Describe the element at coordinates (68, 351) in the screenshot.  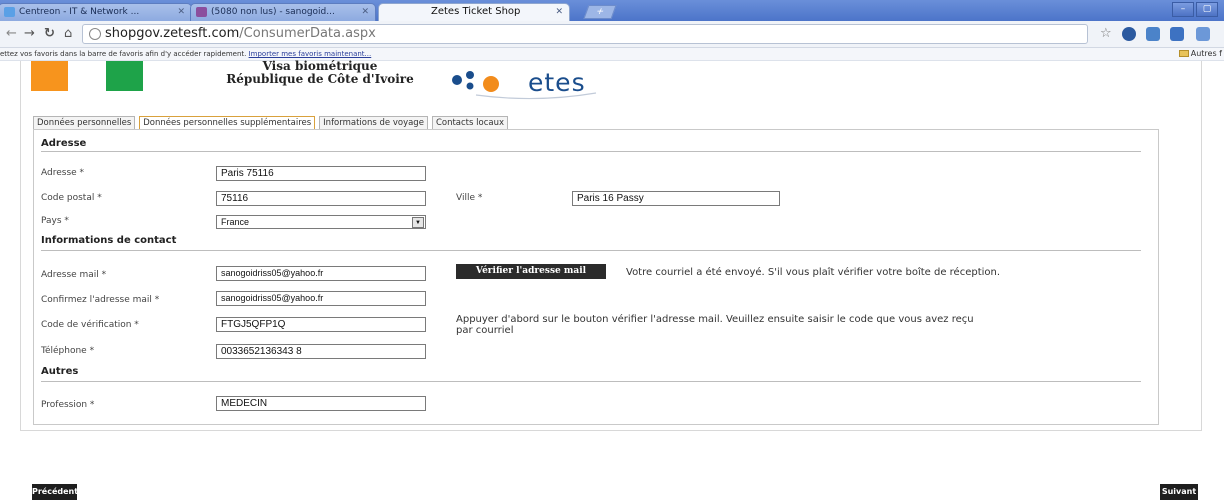
I see `telephone-label: Téléphone *` at that location.